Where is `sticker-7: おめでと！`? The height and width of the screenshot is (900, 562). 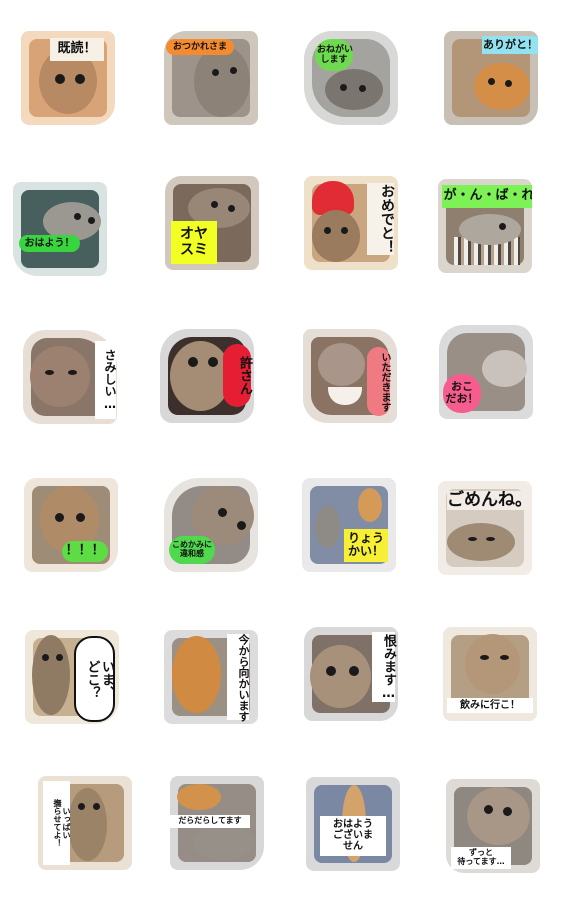 sticker-7: おめでと！ is located at coordinates (351, 223).